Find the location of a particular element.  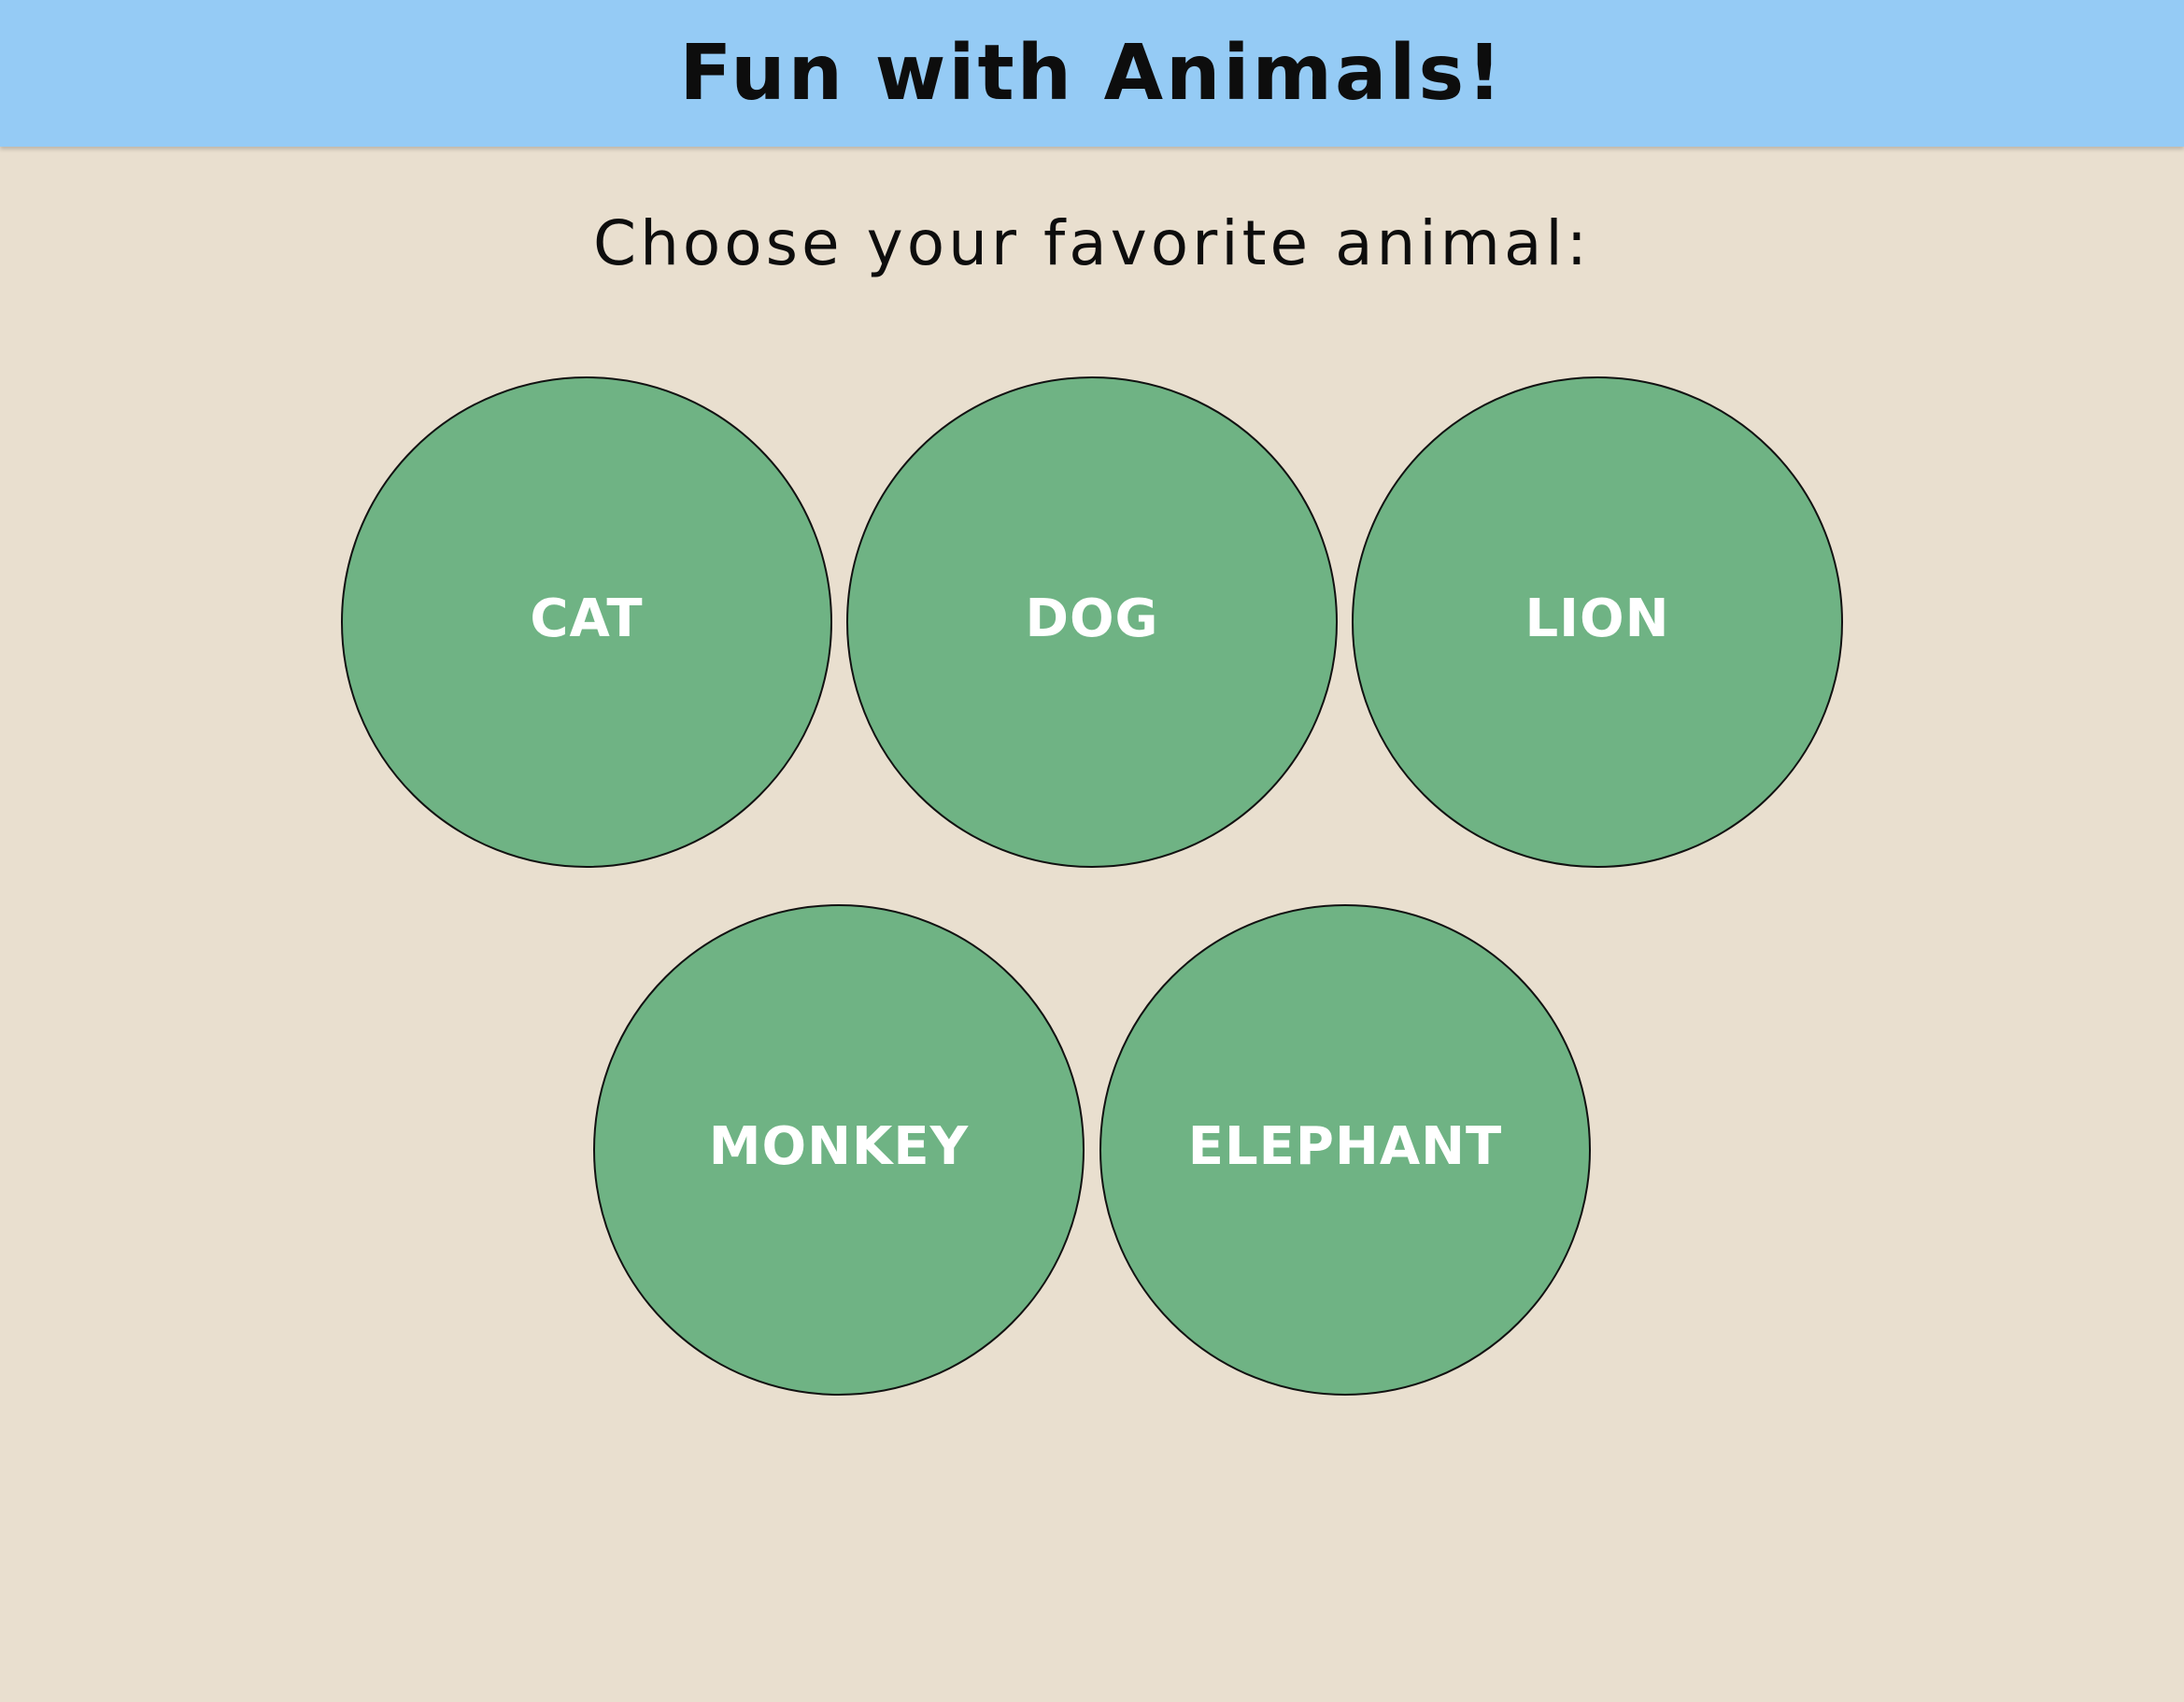

animal-label: LION is located at coordinates (1597, 618).